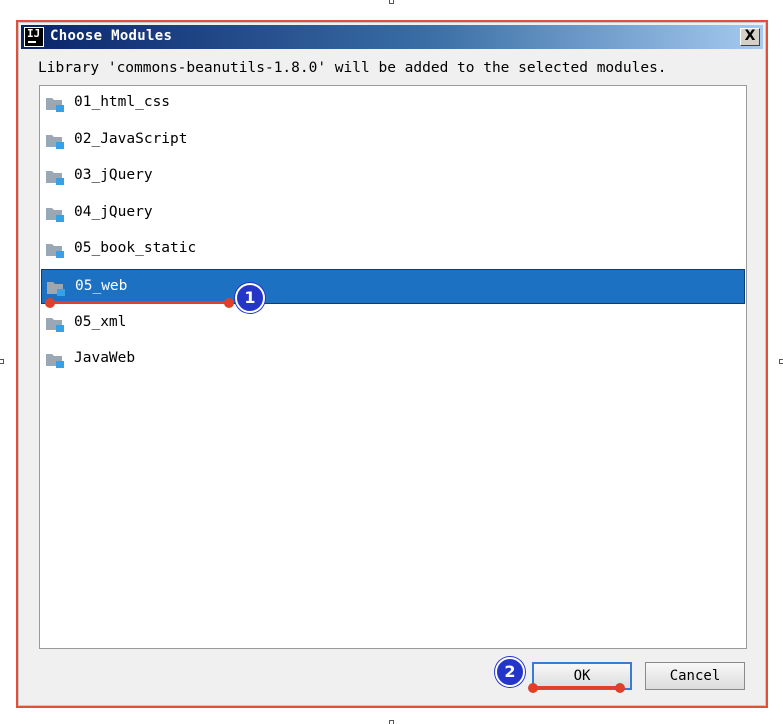  I want to click on app-icon-text: IJ, so click(34, 33).